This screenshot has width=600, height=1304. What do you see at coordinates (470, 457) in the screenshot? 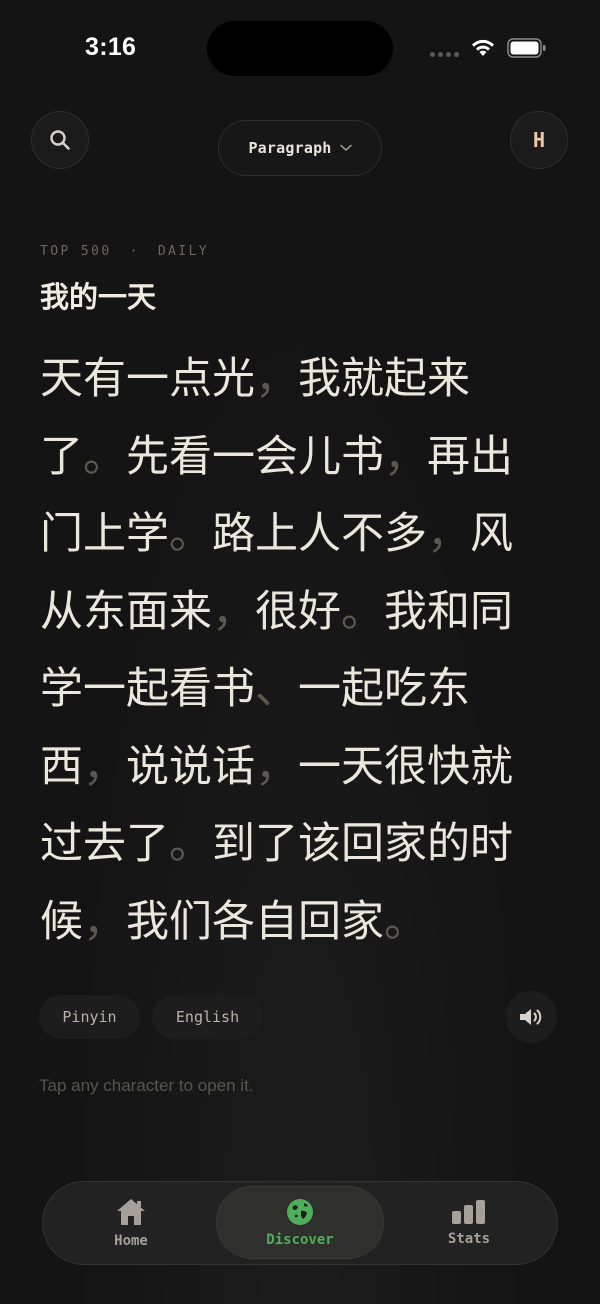
I see `character-run: 再出` at bounding box center [470, 457].